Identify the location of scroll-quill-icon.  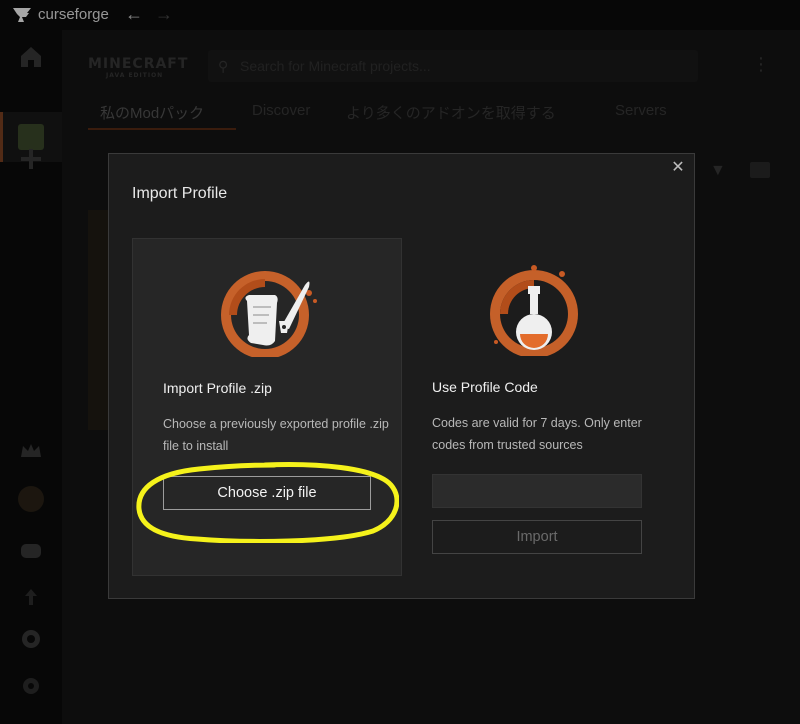
(269, 314).